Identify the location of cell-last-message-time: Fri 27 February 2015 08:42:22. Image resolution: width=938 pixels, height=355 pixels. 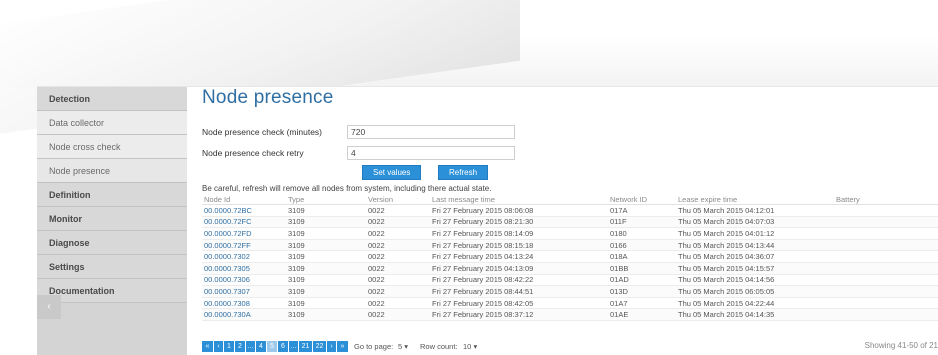
(519, 280).